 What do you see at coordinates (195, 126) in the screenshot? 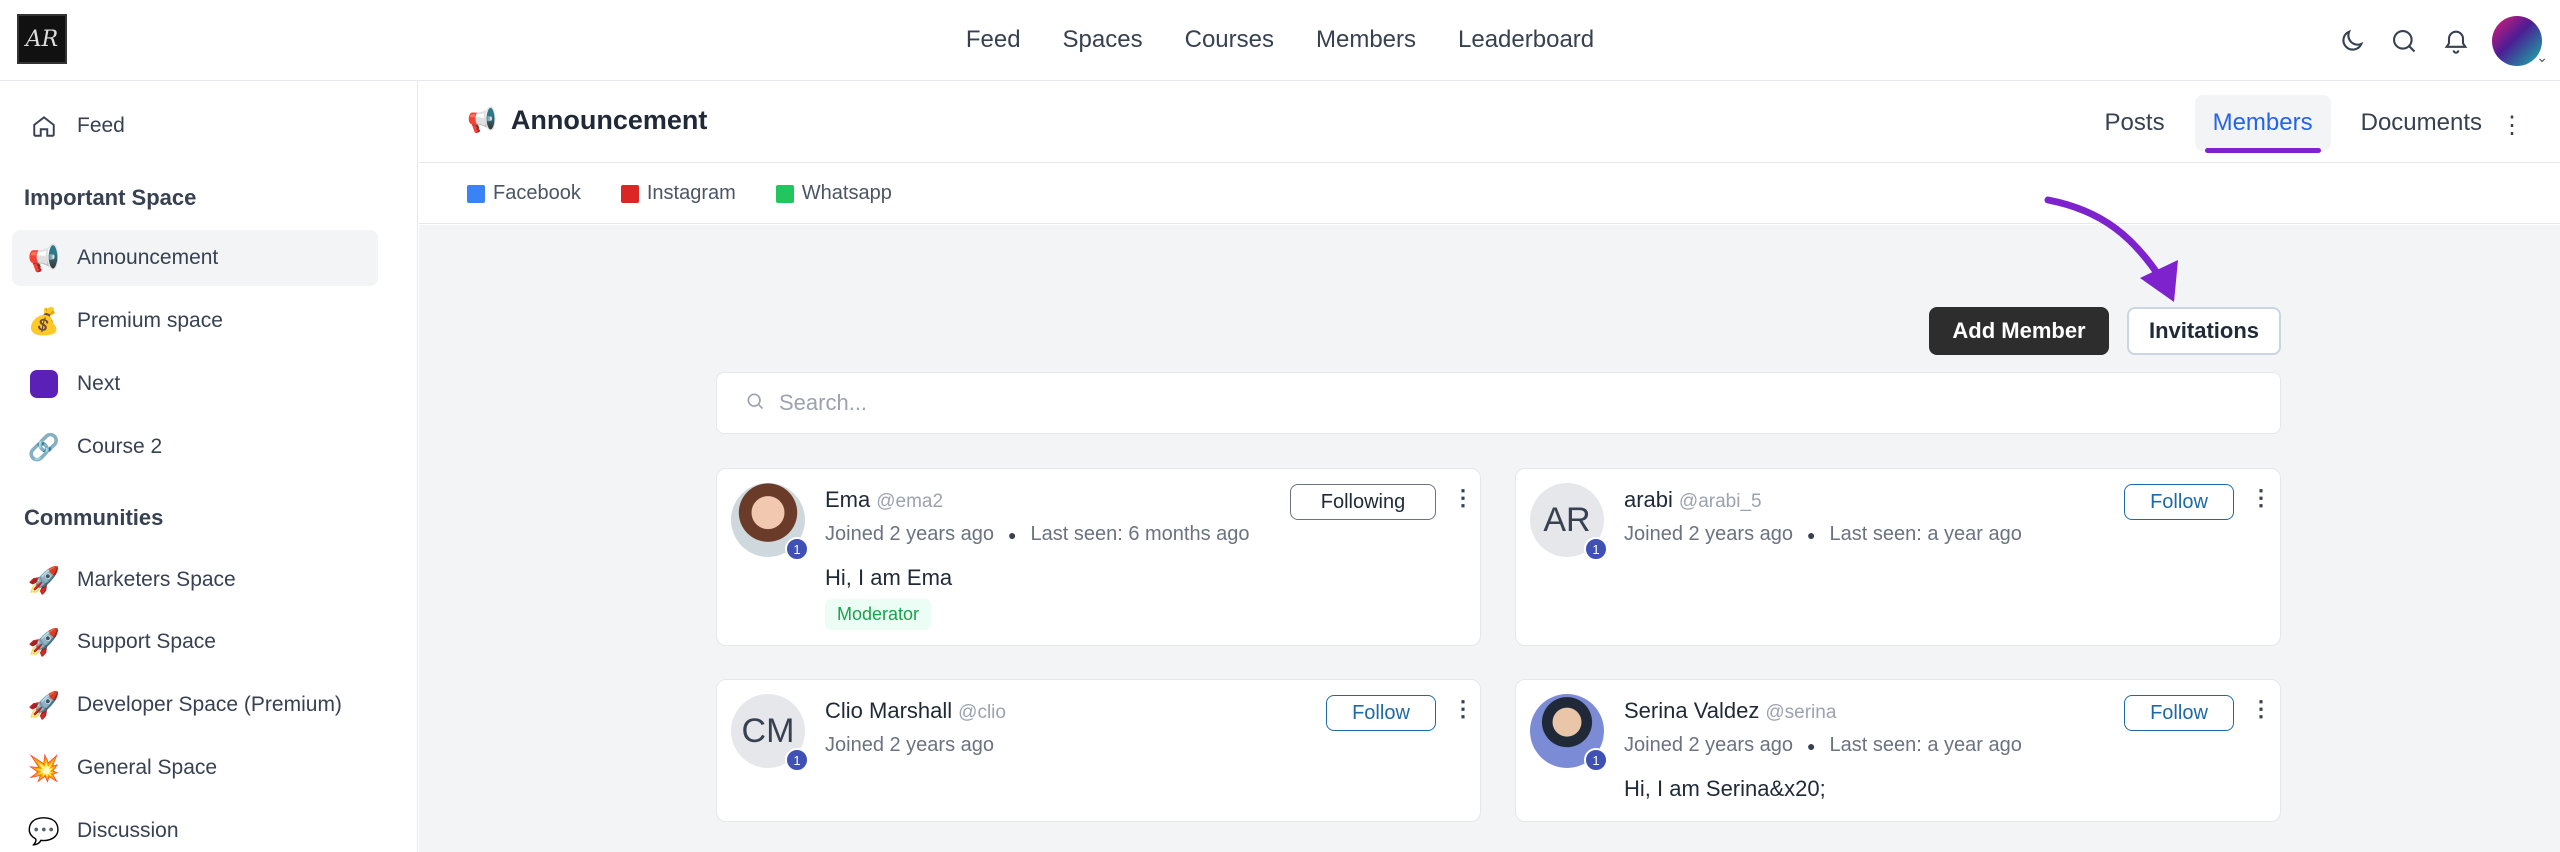
I see `sidebar-item-feed: Feed` at bounding box center [195, 126].